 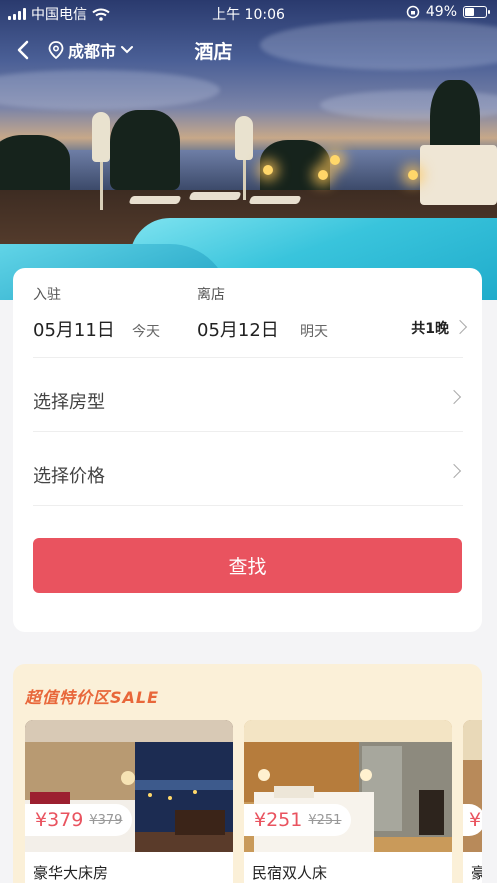 I want to click on room-card: ¥ 豪, so click(x=472, y=801).